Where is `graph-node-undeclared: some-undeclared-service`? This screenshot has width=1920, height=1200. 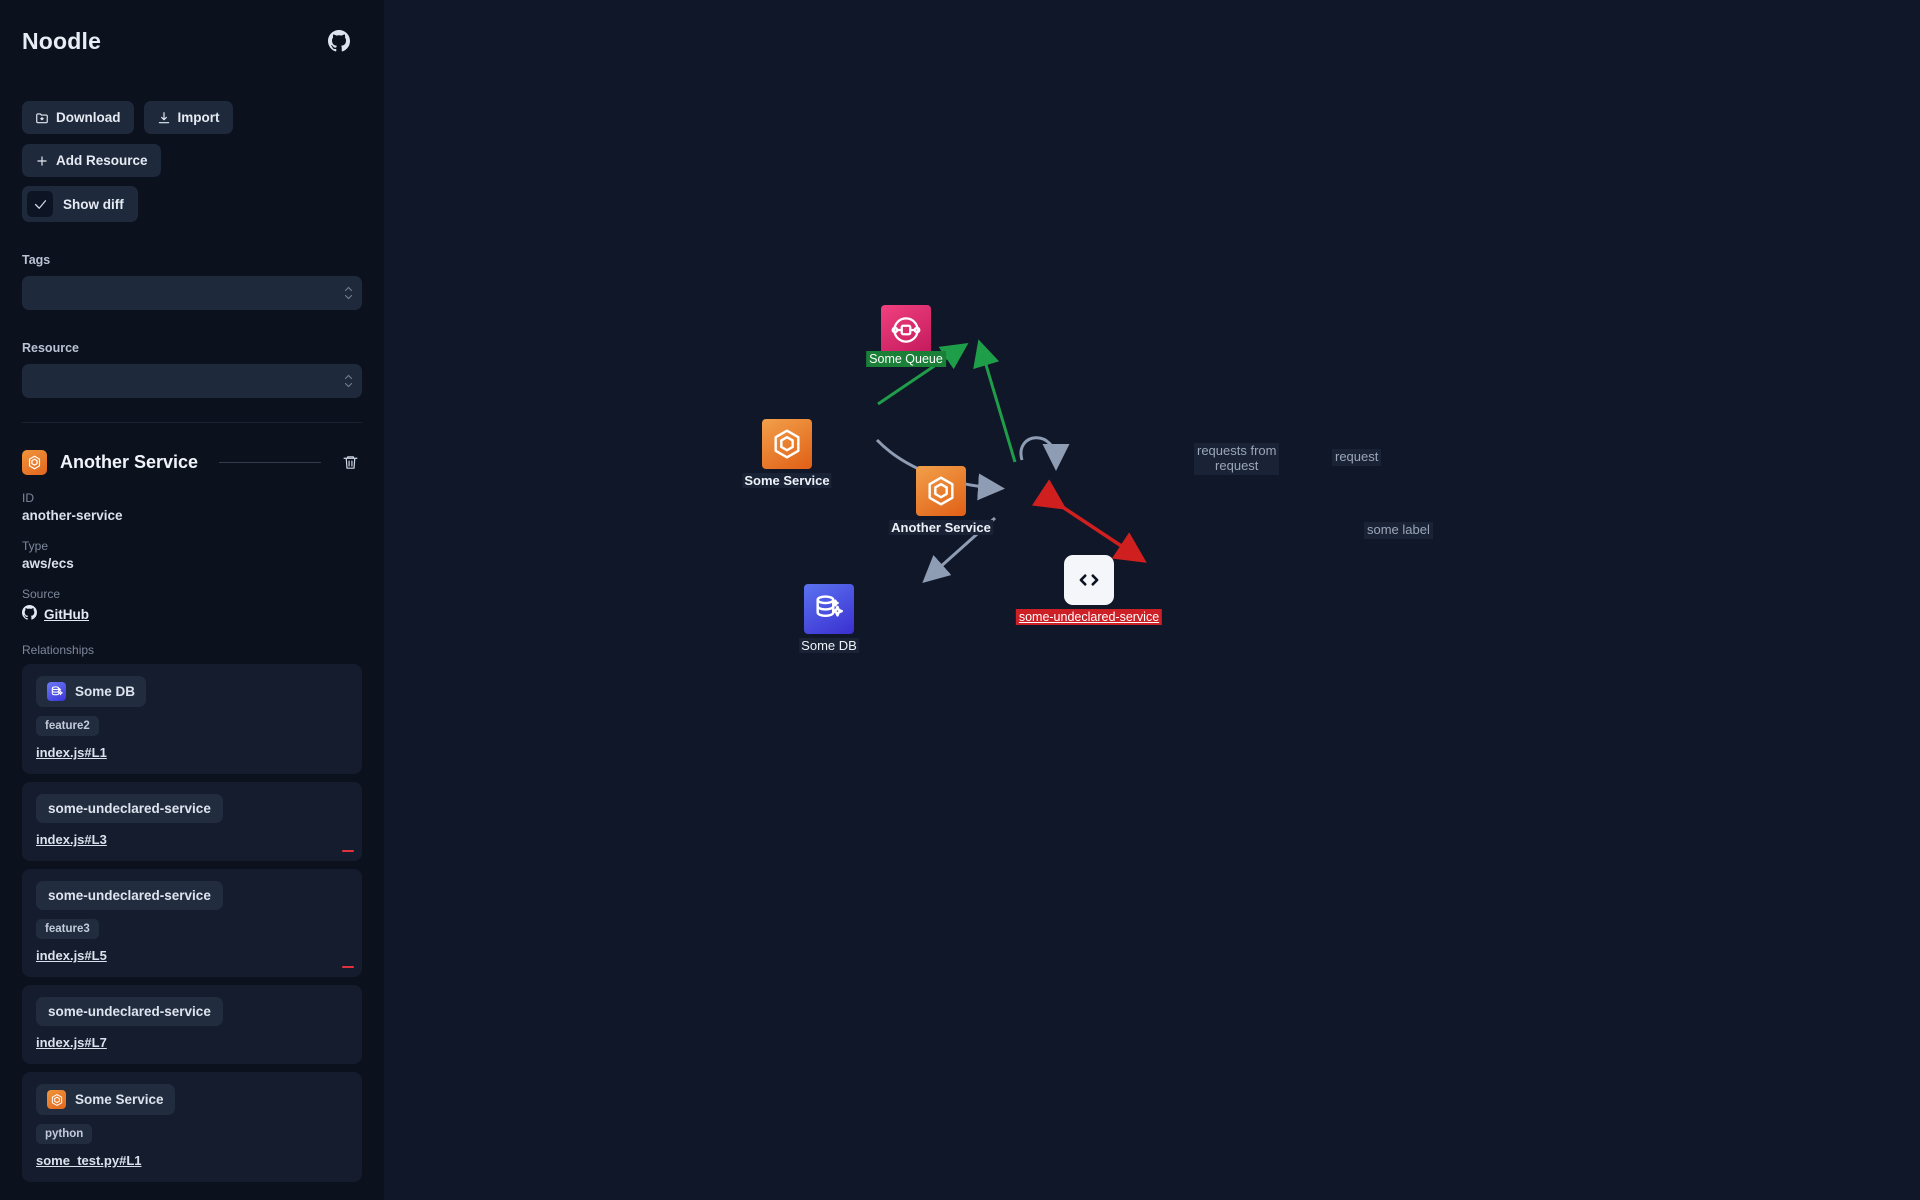
graph-node-undeclared: some-undeclared-service is located at coordinates (1089, 590).